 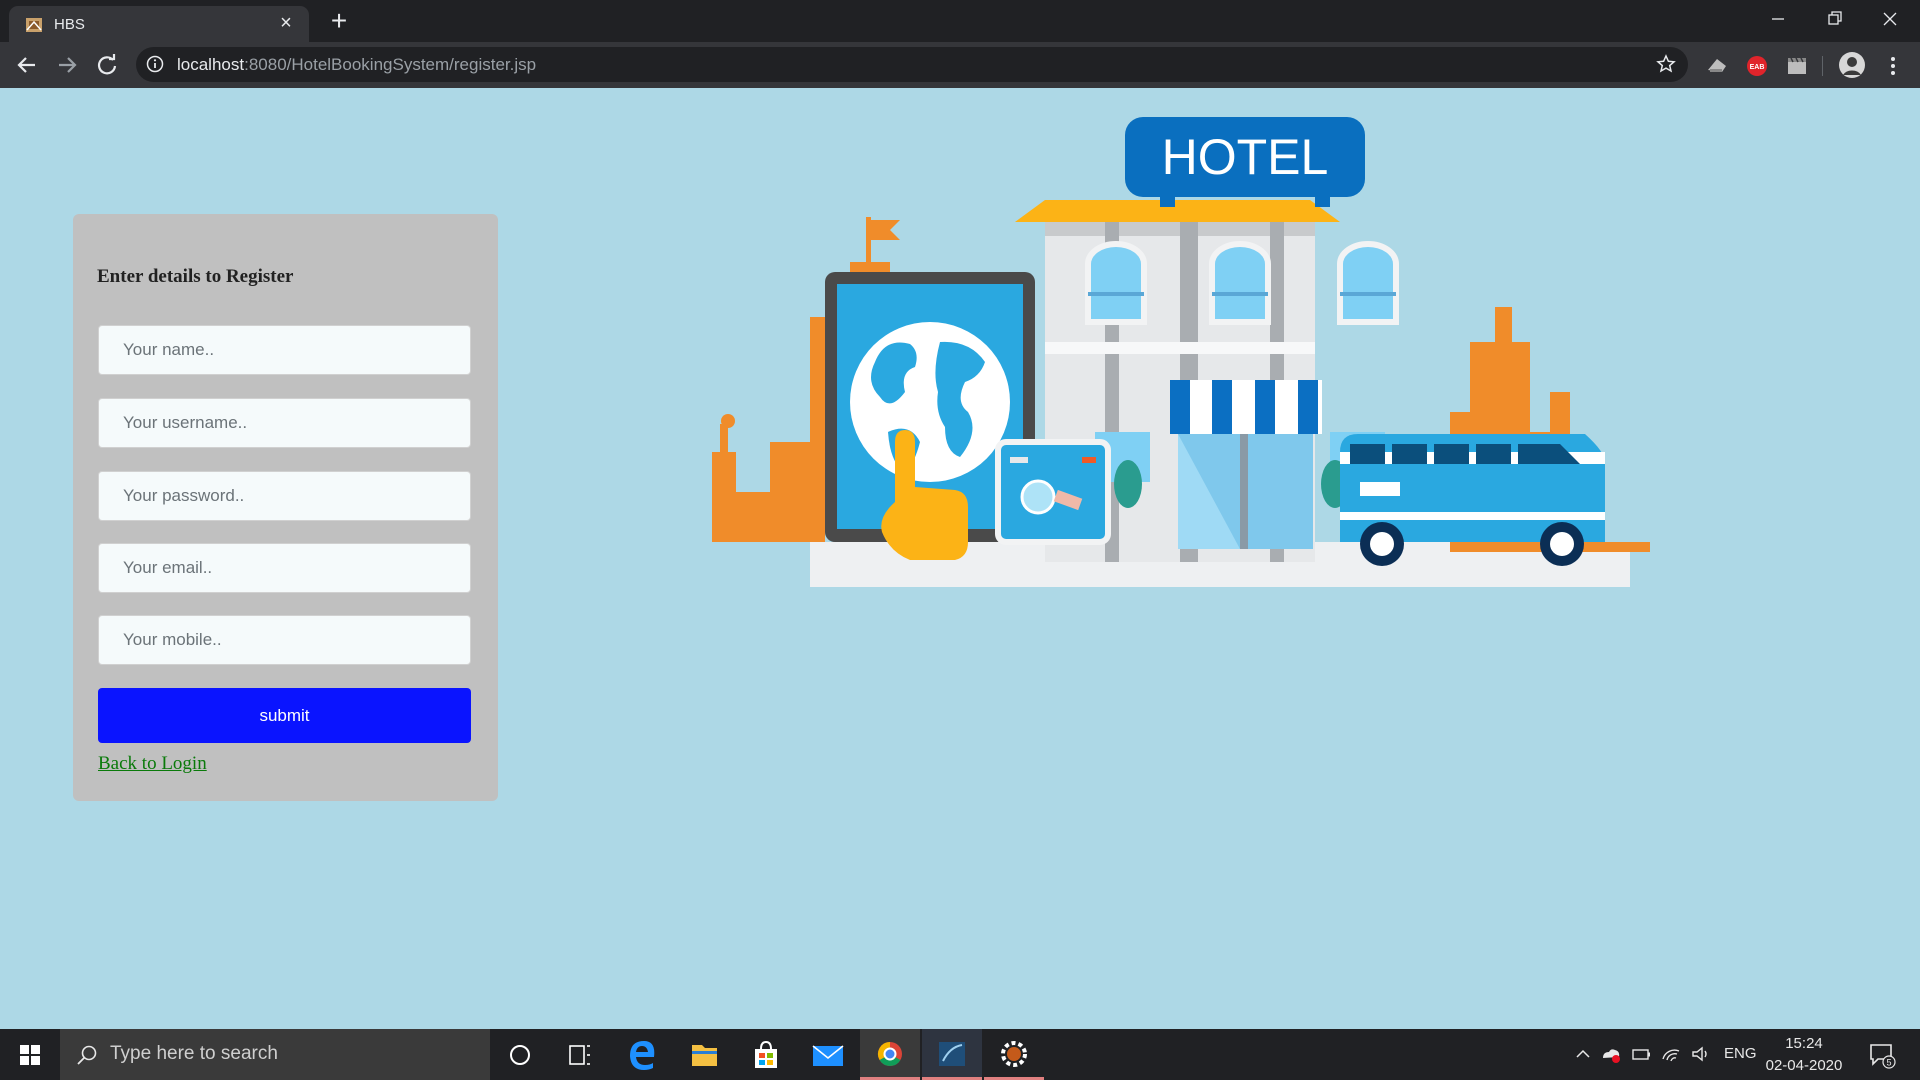 I want to click on star-icon, so click(x=1666, y=64).